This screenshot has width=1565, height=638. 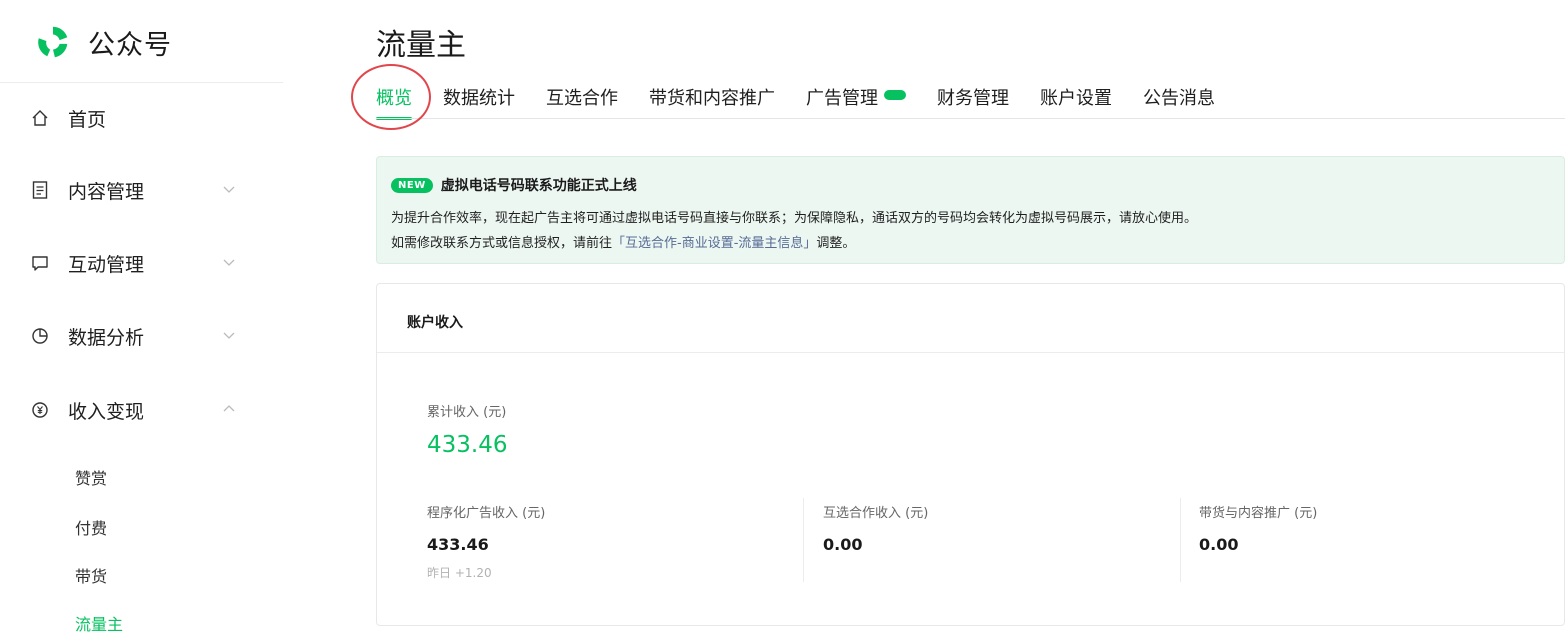 I want to click on yen-coin-icon, so click(x=40, y=410).